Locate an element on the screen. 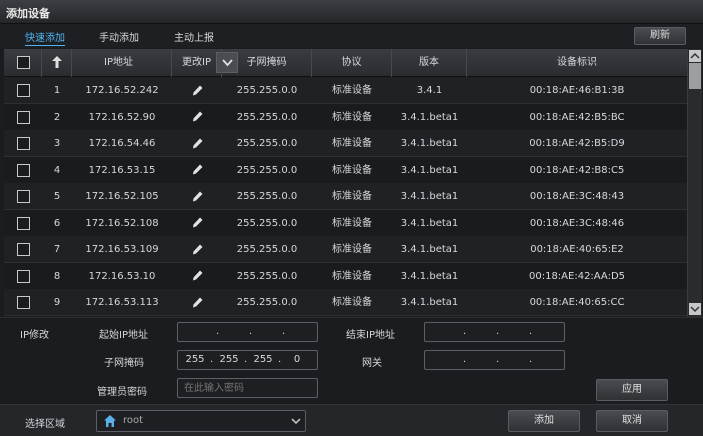 This screenshot has width=703, height=436. row-device-id: 00:18:AE:40:65:E2 is located at coordinates (577, 249).